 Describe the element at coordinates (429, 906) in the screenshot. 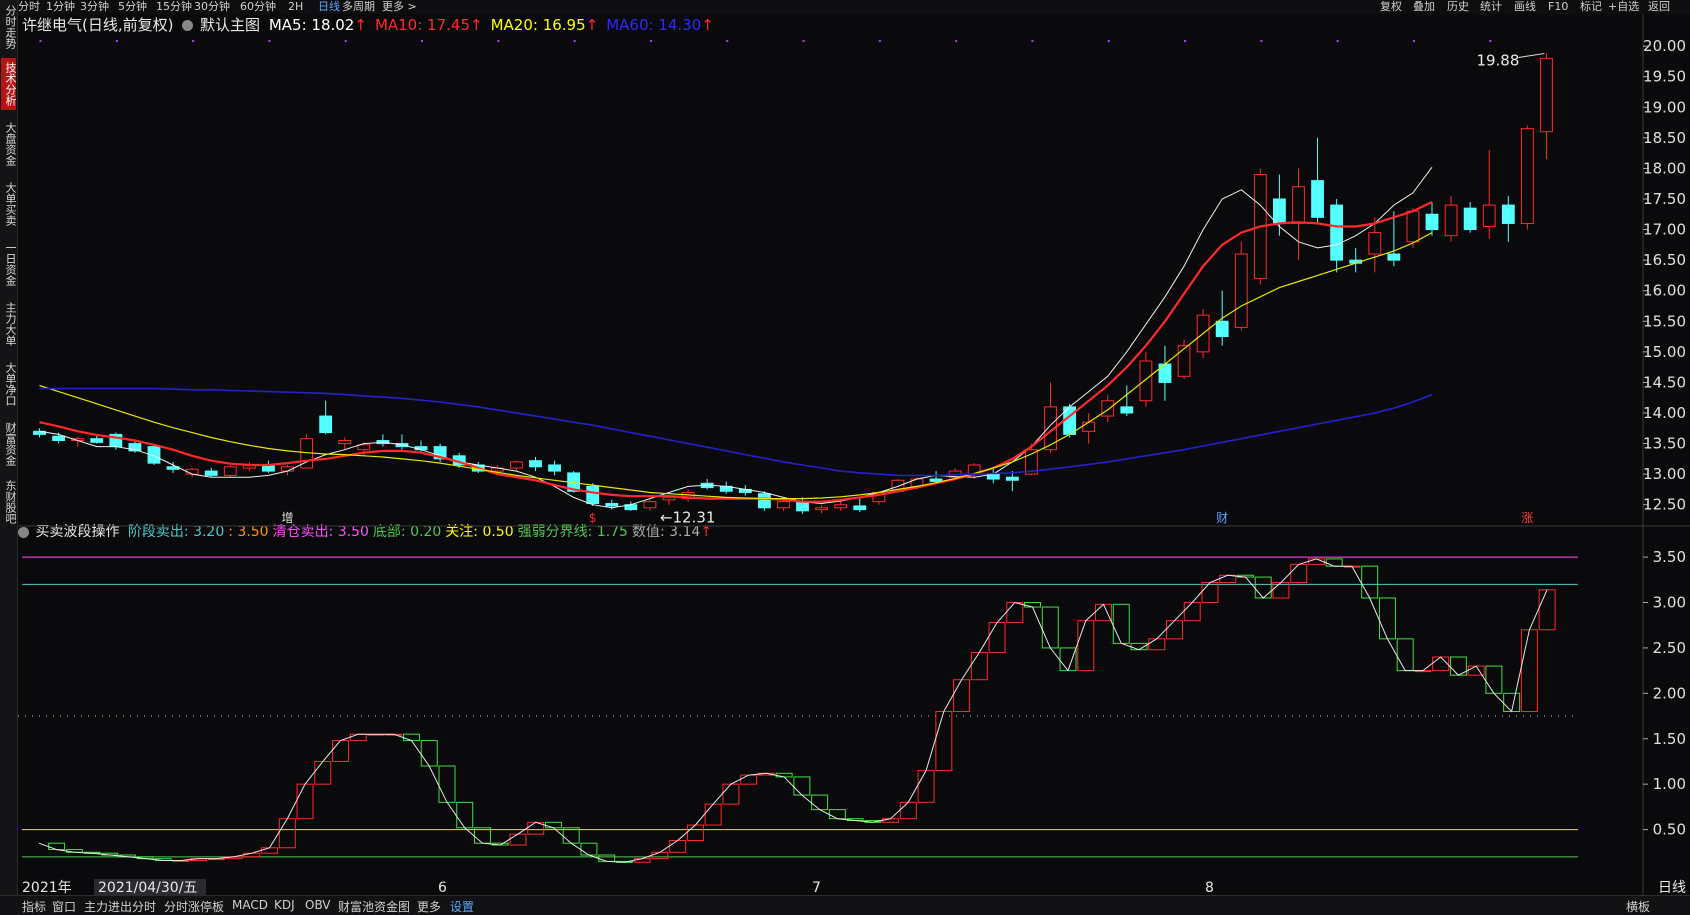

I see `bottom-tab-8: 更多` at that location.